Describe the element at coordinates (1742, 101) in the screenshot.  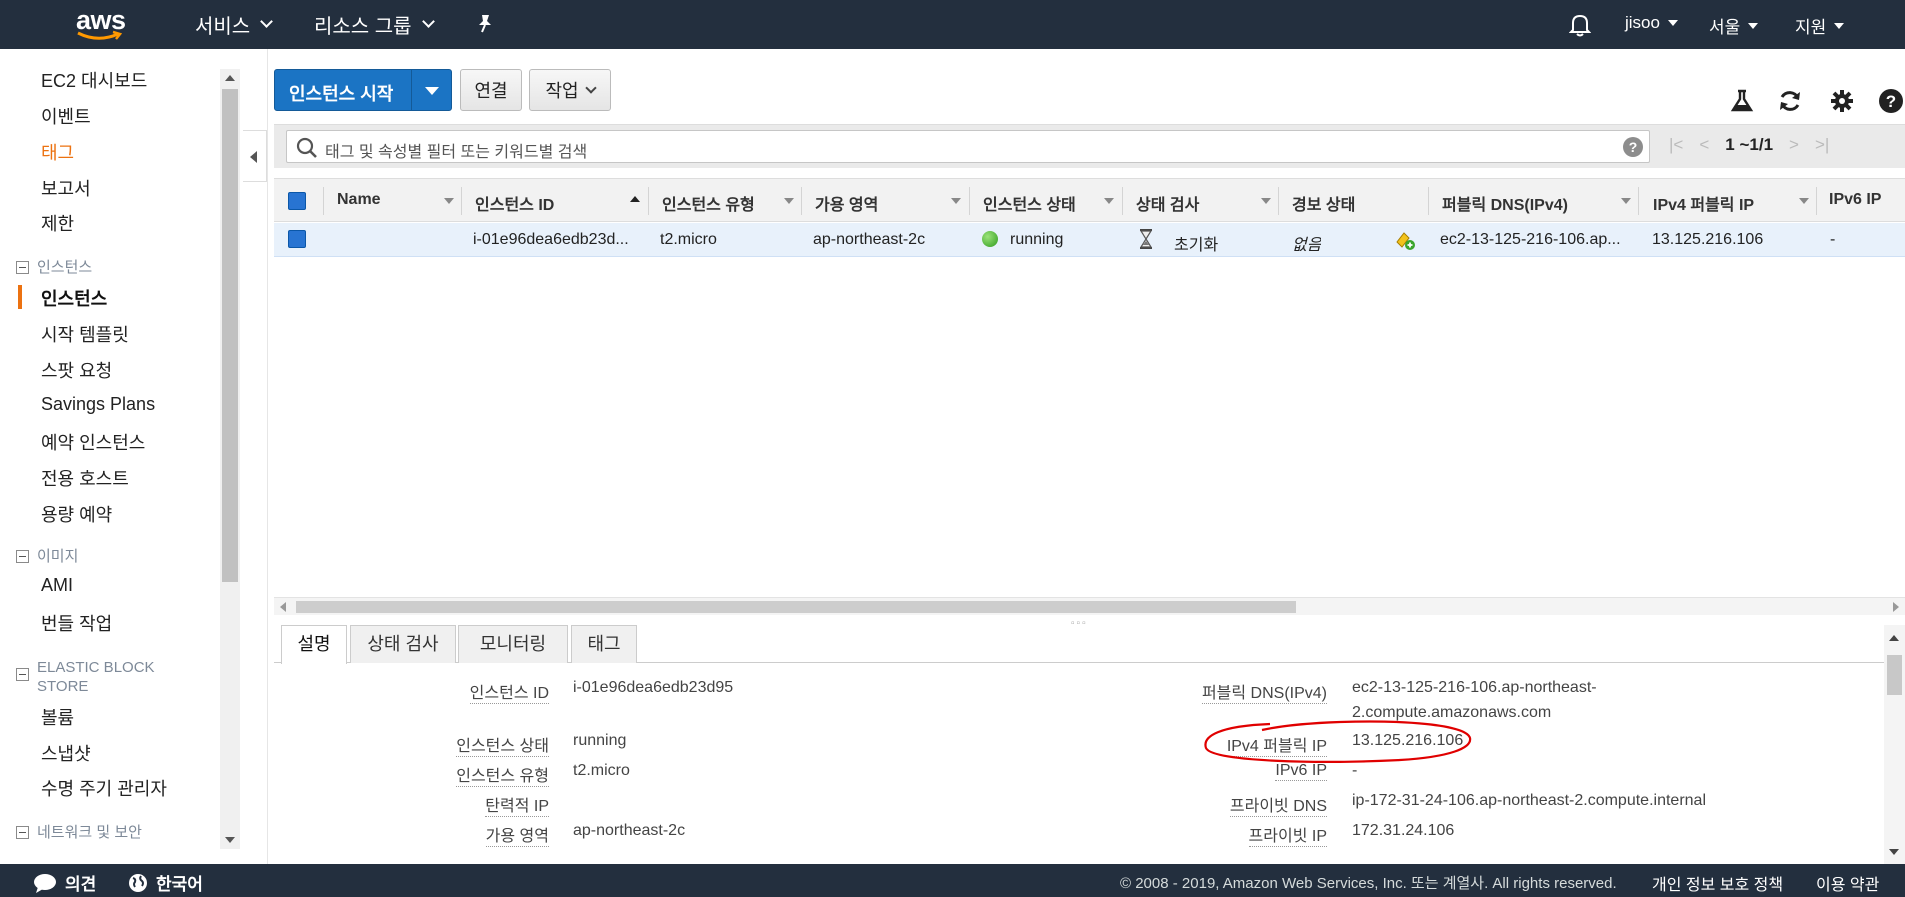
I see `flask-icon` at that location.